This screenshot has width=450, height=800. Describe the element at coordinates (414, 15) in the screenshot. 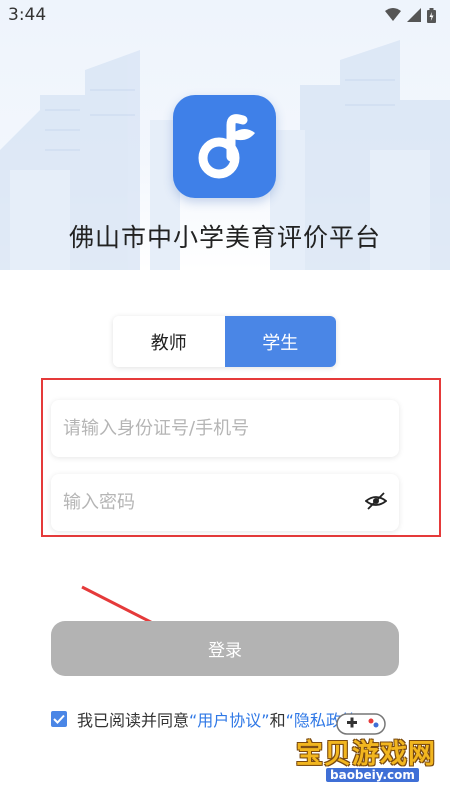

I see `signal-icon` at that location.